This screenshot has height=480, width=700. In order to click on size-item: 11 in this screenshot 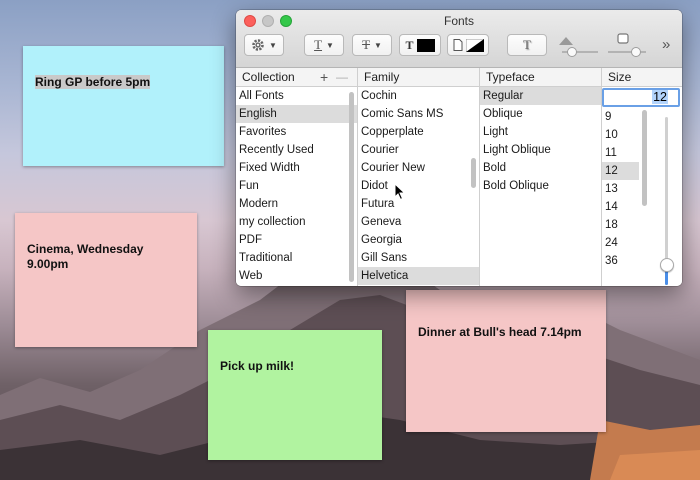, I will do `click(620, 153)`.